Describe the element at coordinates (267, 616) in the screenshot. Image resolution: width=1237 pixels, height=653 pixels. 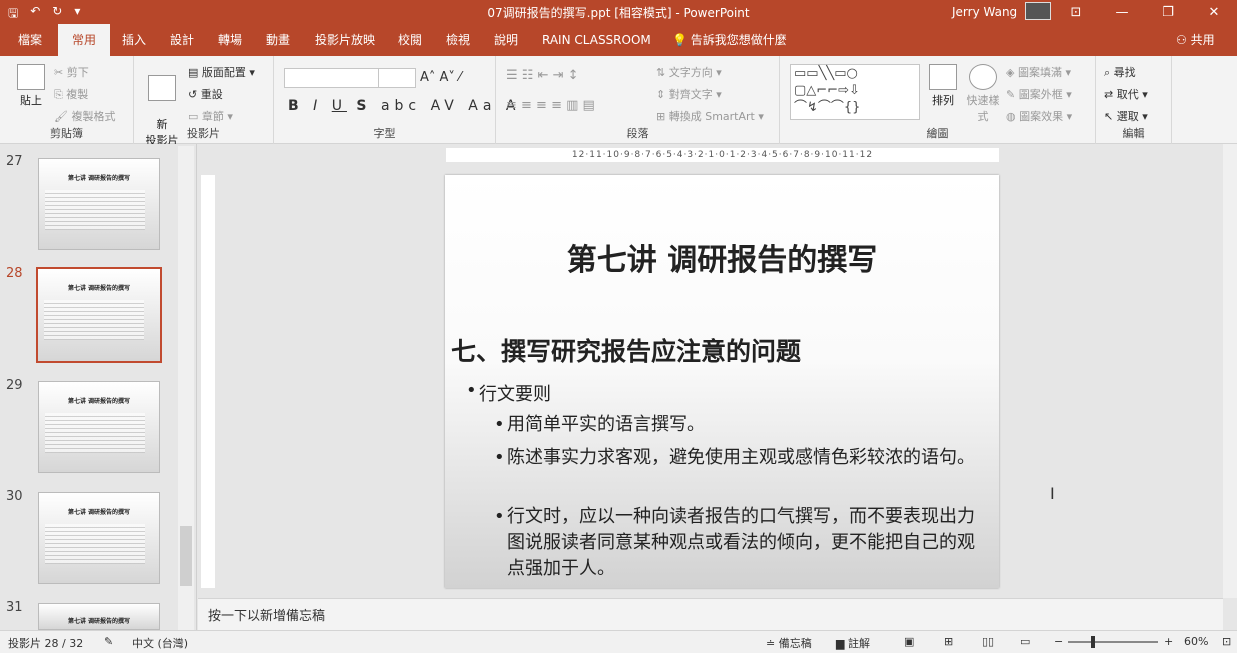
I see `notes-placeholder: 按一下以新增備忘稿` at that location.